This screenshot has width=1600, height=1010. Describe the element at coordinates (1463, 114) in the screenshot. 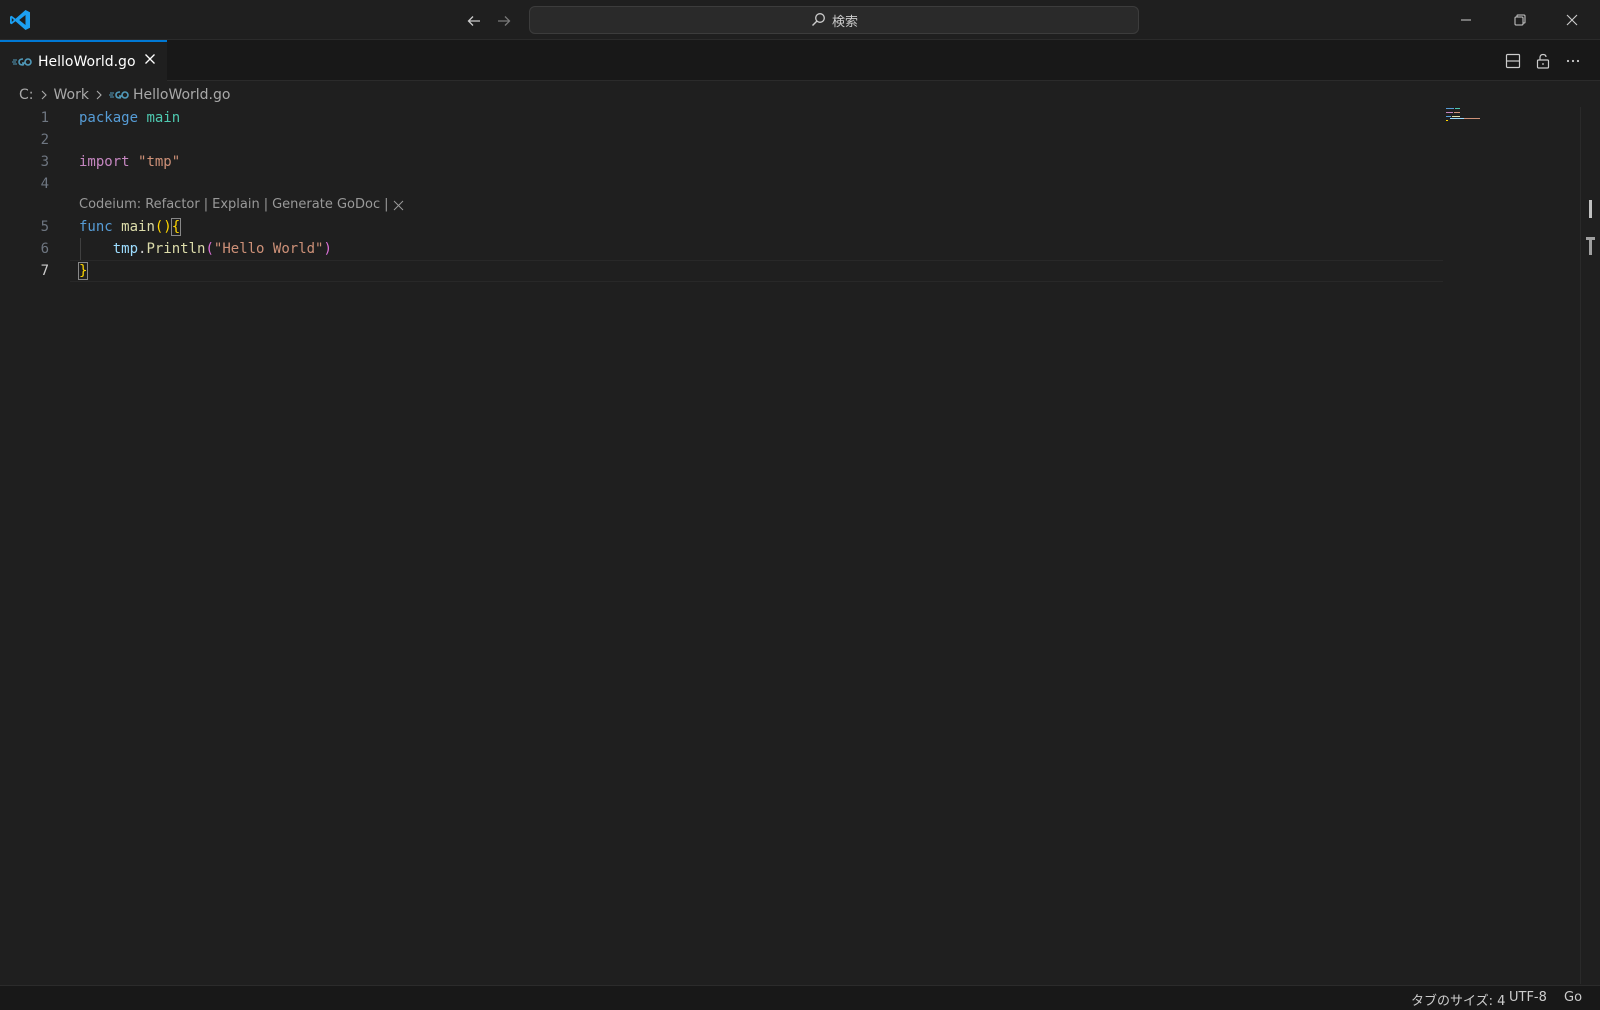

I see `minimap-preview` at that location.